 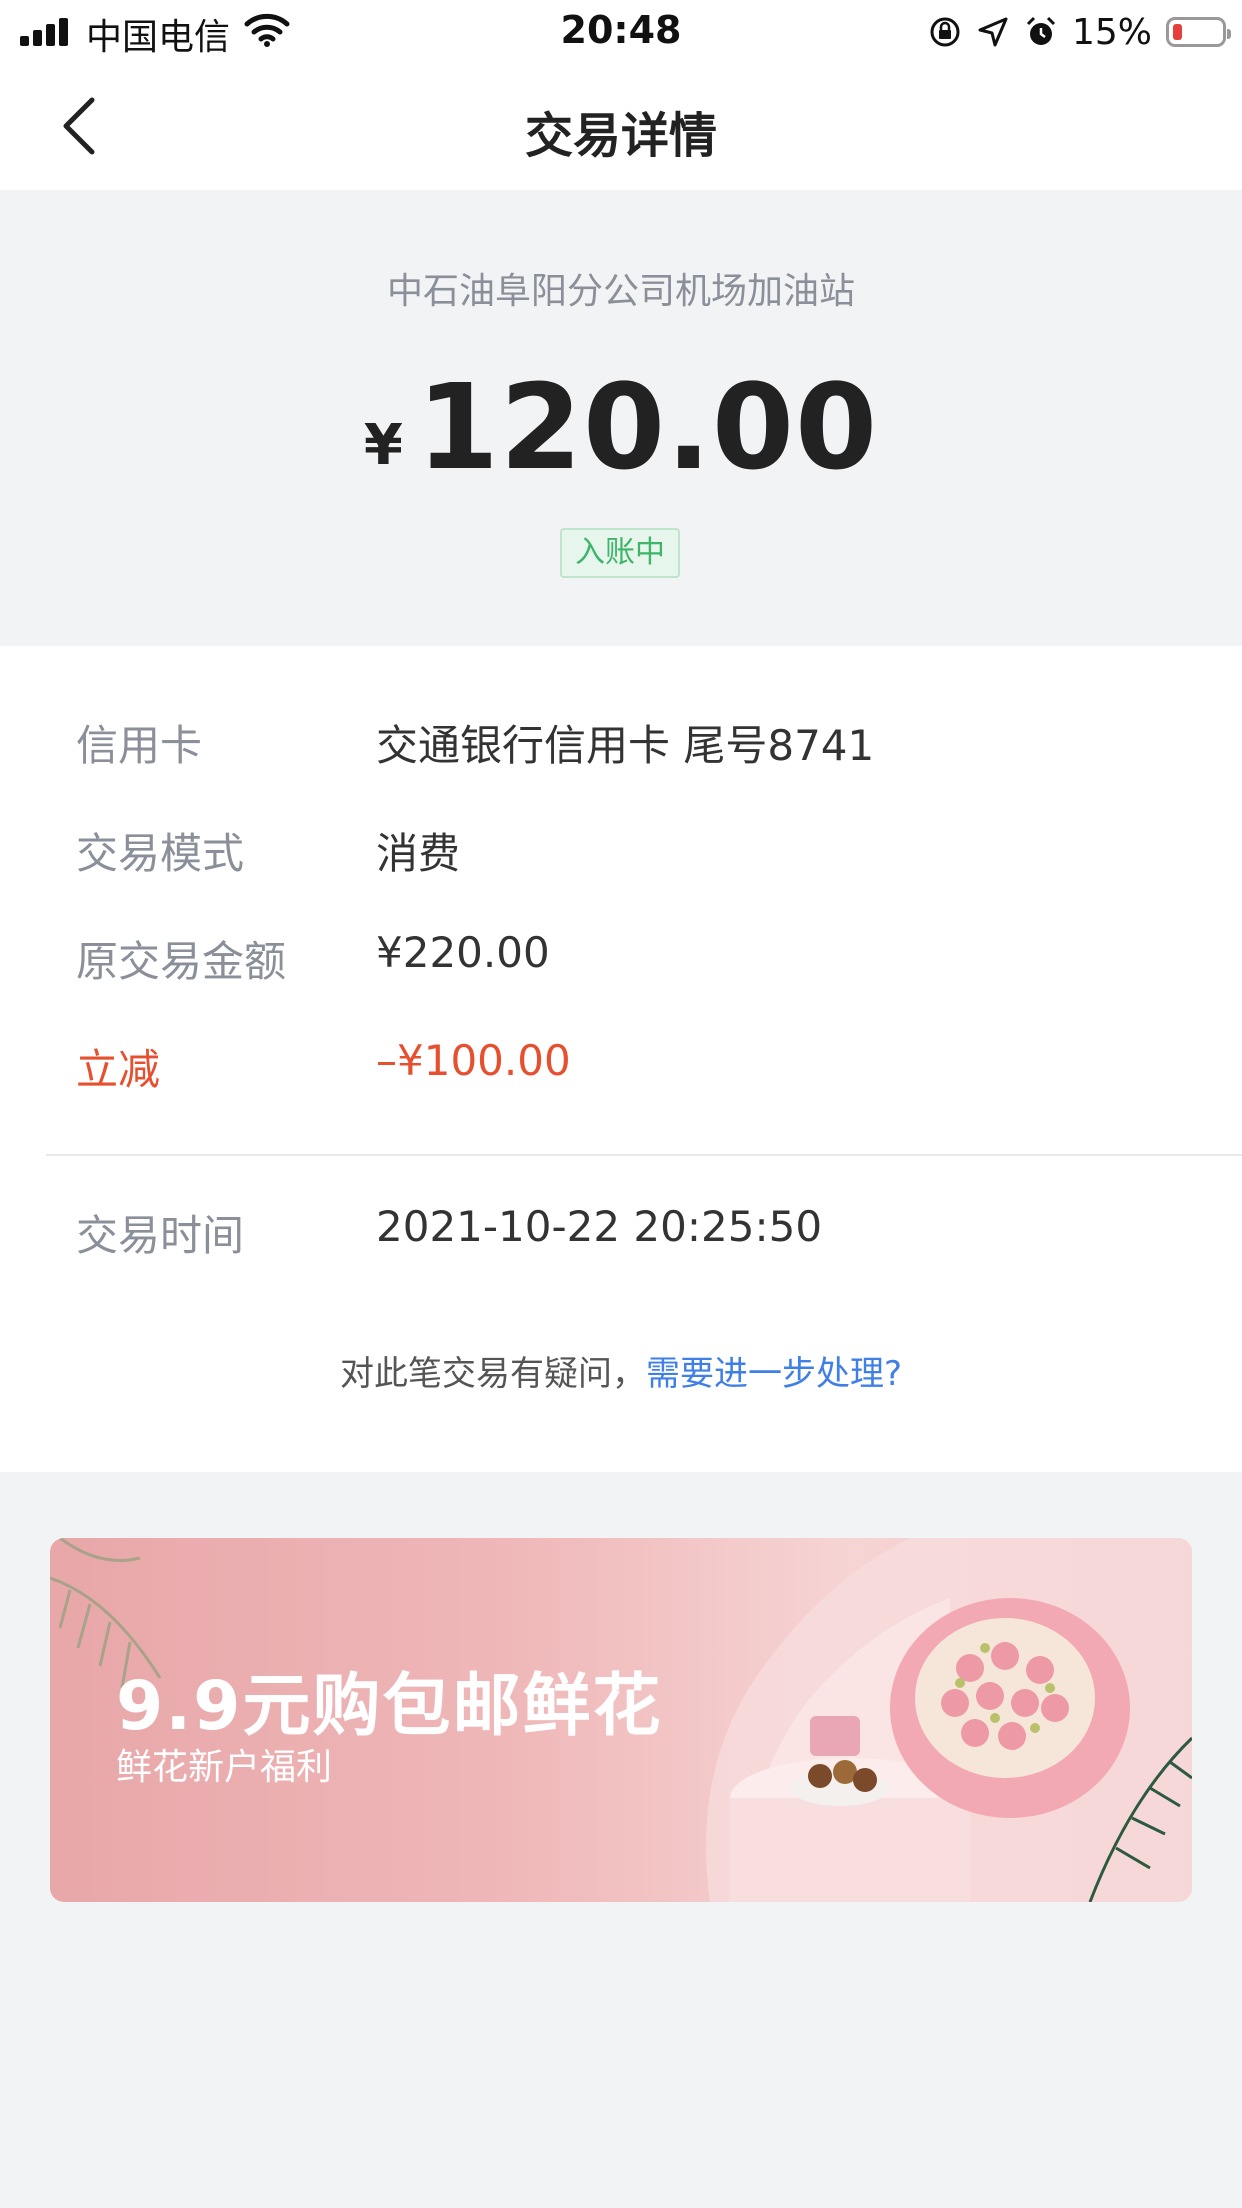 What do you see at coordinates (636, 850) in the screenshot?
I see `detail-row-mode: 交易模式 消费` at bounding box center [636, 850].